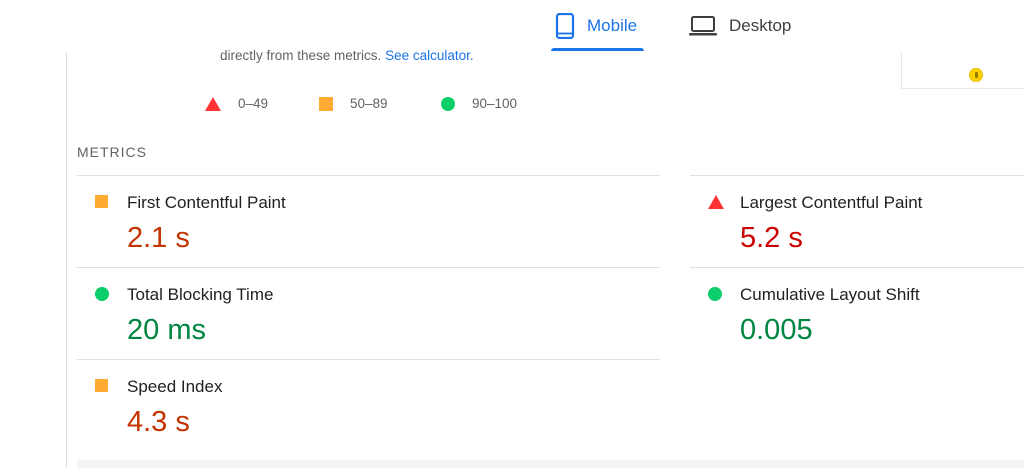  What do you see at coordinates (253, 103) in the screenshot?
I see `legend-fail-range: 0–49` at bounding box center [253, 103].